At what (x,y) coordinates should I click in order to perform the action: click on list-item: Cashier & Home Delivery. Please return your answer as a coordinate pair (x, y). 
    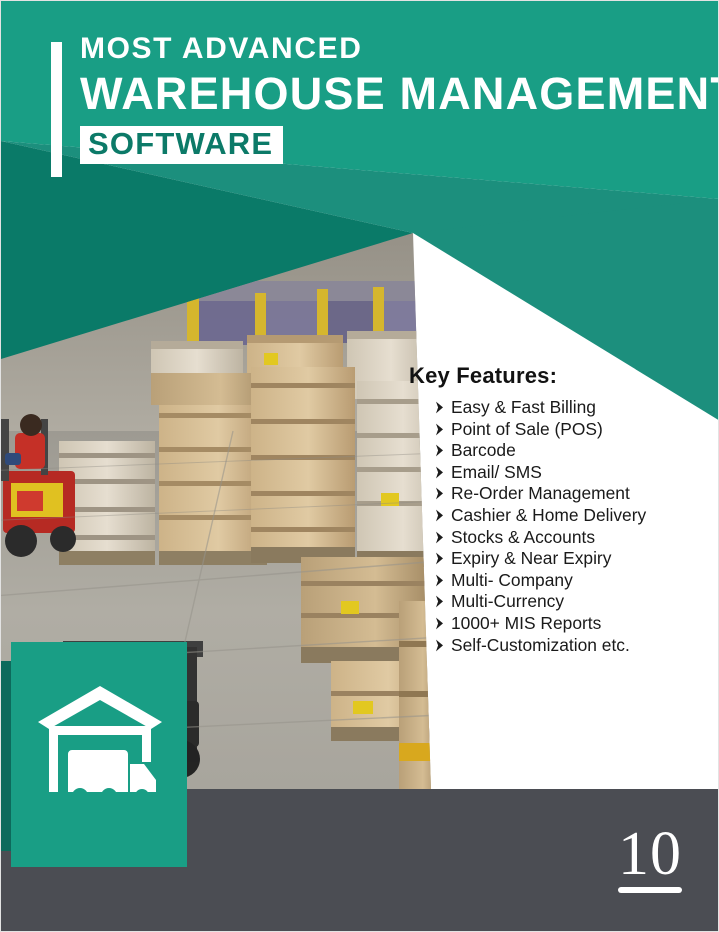
    Looking at the image, I should click on (572, 516).